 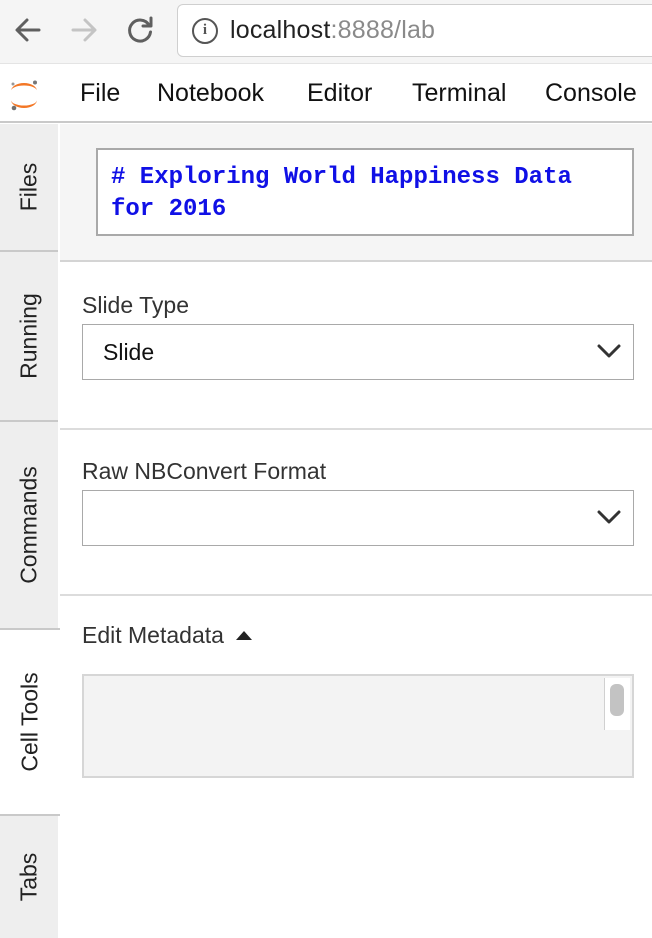 What do you see at coordinates (243, 635) in the screenshot?
I see `caret-up-icon` at bounding box center [243, 635].